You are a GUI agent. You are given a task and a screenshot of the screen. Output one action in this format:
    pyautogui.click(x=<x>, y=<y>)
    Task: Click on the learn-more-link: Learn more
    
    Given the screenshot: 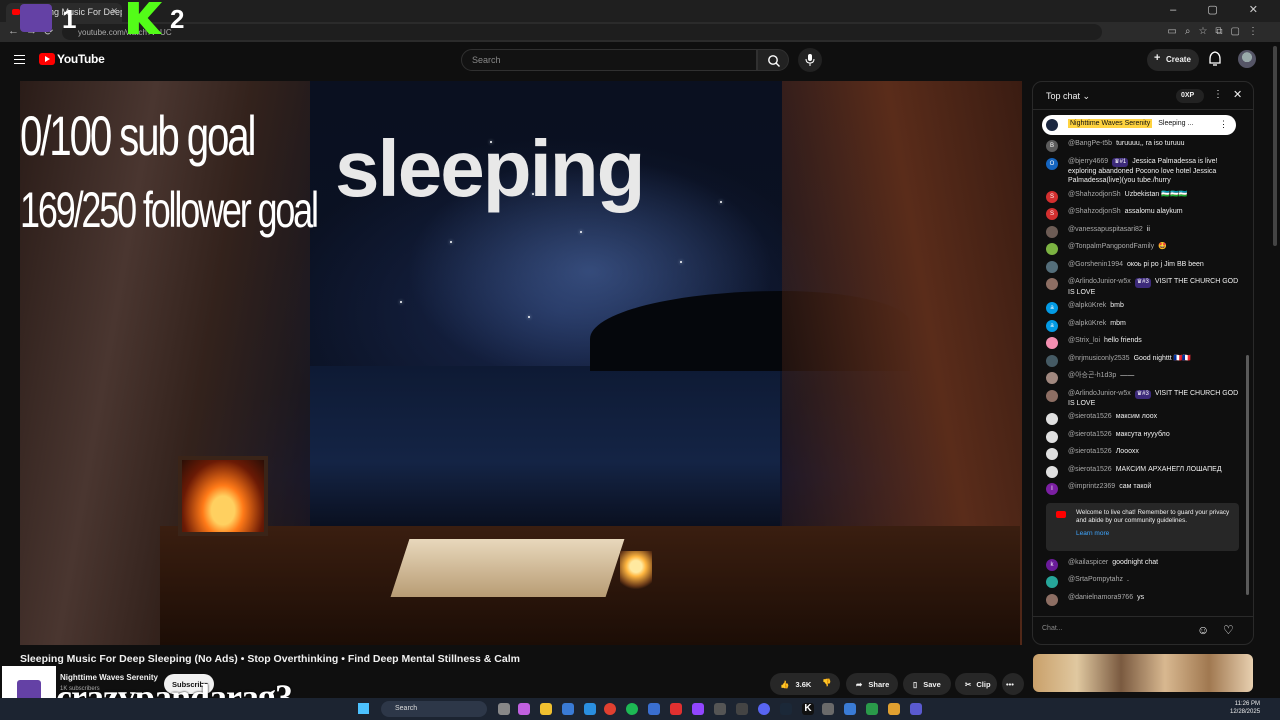 What is the action you would take?
    pyautogui.click(x=1153, y=534)
    